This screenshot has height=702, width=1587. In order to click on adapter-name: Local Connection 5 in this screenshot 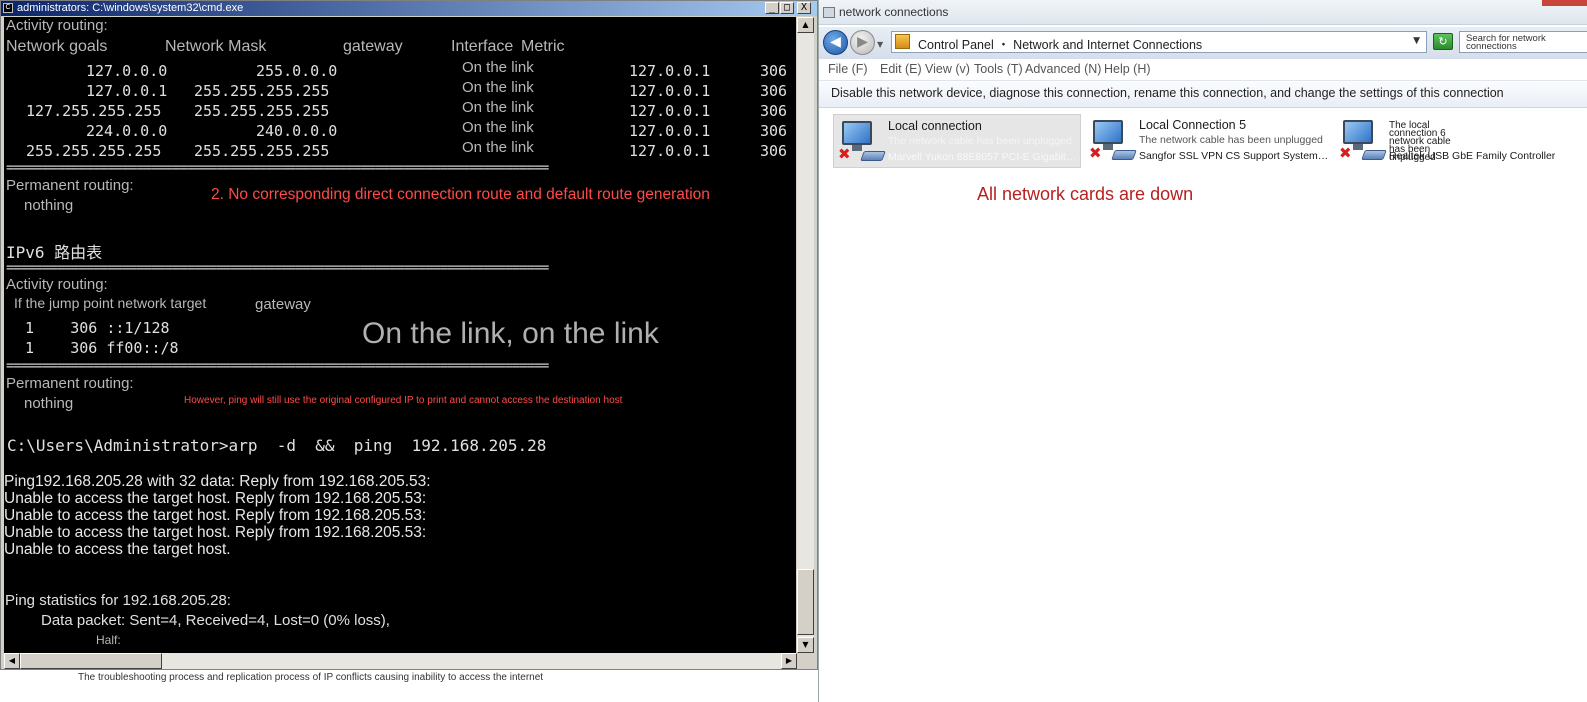, I will do `click(1193, 125)`.